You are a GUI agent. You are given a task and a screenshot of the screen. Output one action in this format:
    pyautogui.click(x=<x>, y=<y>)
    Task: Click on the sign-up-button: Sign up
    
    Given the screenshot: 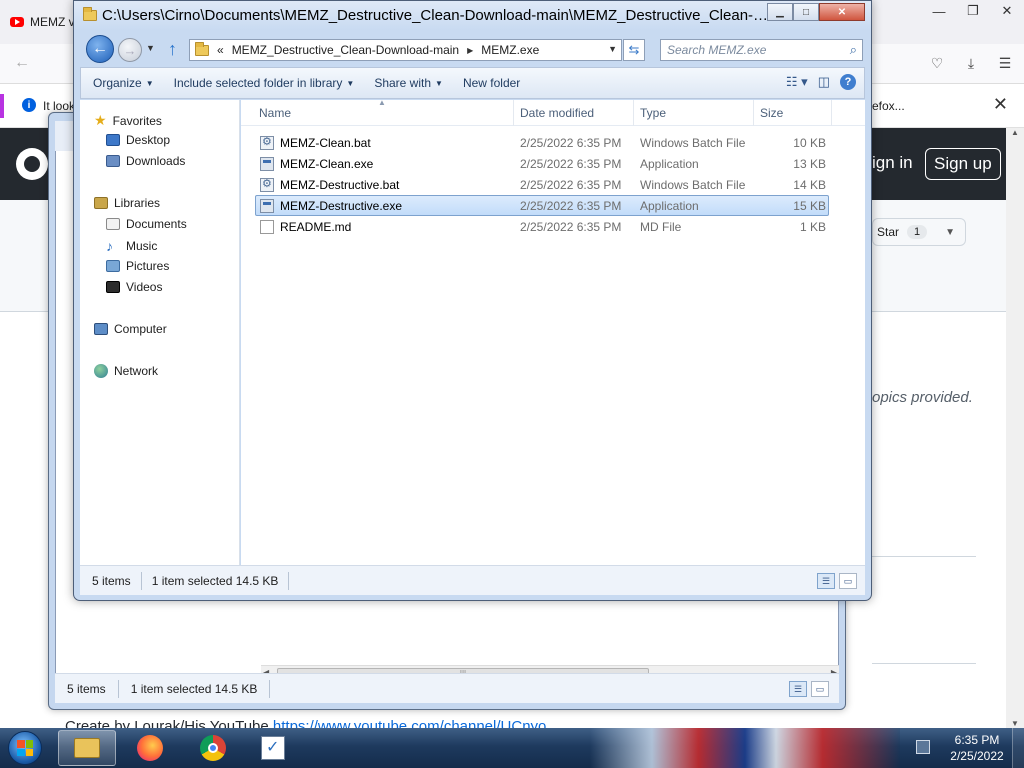 What is the action you would take?
    pyautogui.click(x=963, y=164)
    